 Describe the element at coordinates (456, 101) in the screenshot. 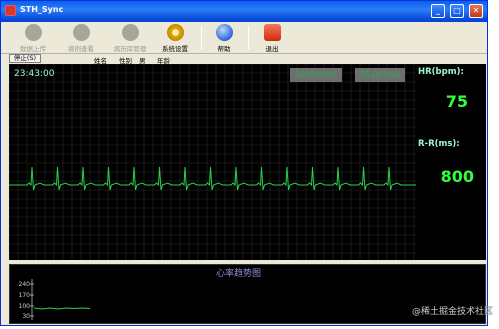

I see `hr-value: 75` at that location.